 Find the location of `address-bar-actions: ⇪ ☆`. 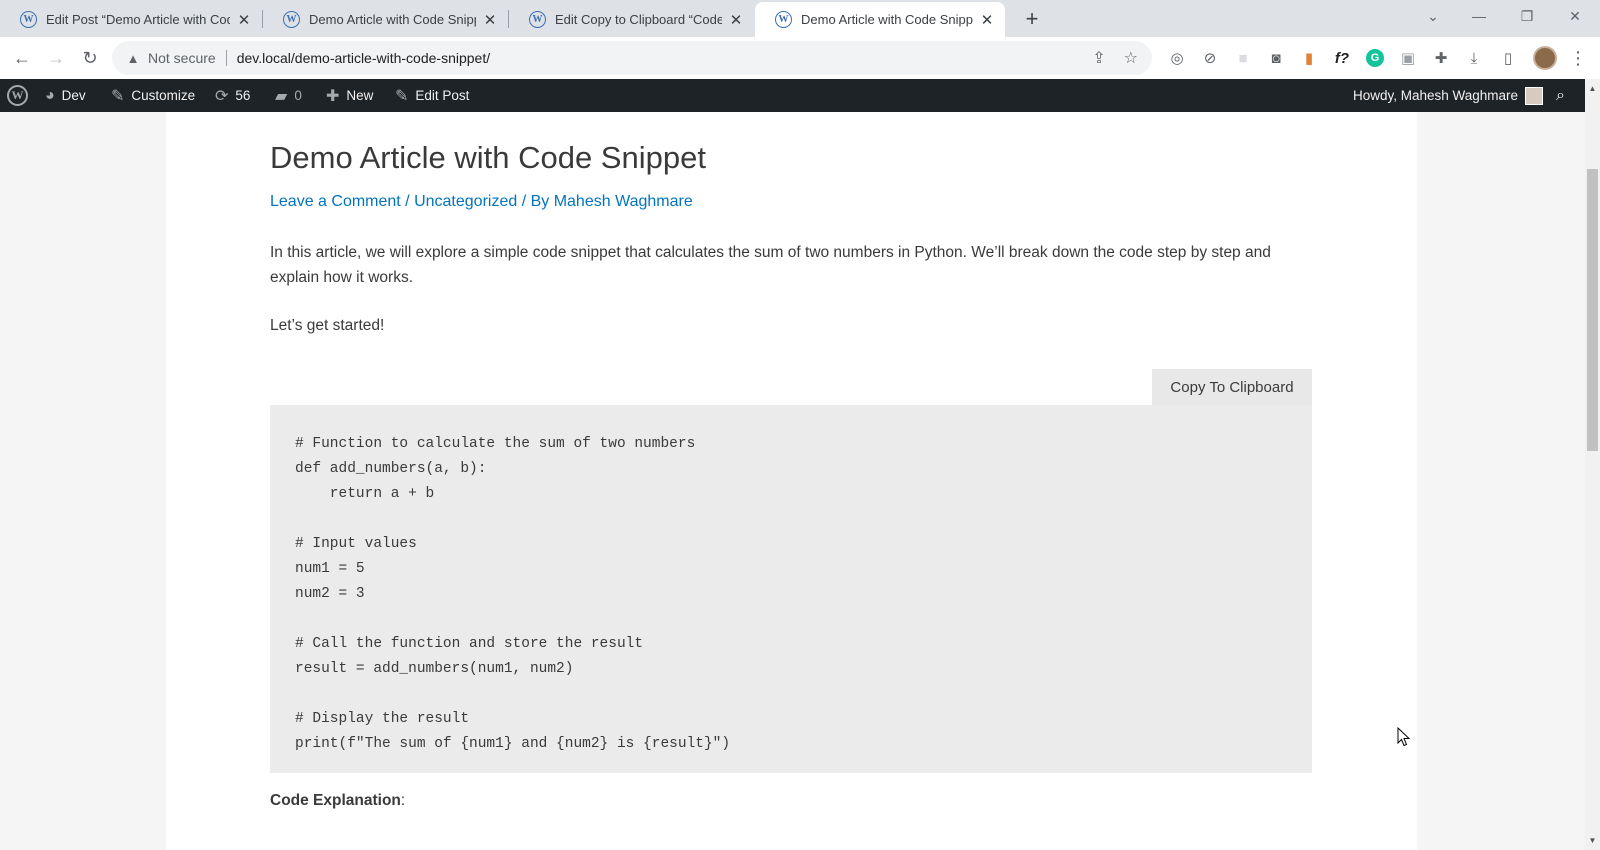

address-bar-actions: ⇪ ☆ is located at coordinates (1115, 58).